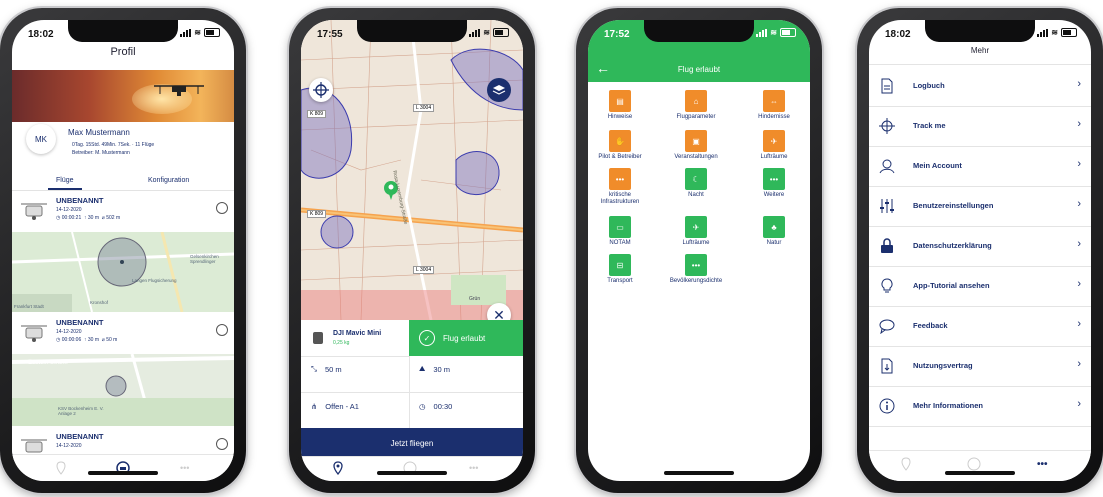 The width and height of the screenshot is (1103, 497). I want to click on dots-icon: •••, so click(620, 179).